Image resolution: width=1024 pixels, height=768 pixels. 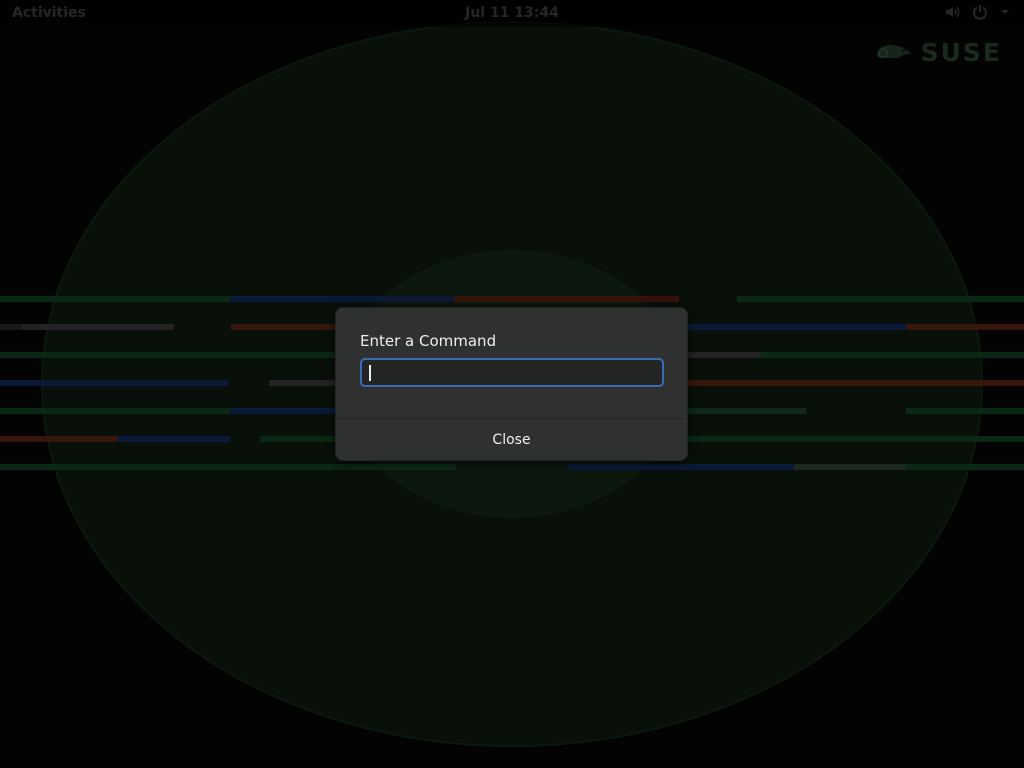 I want to click on run-command-dialog: Enter a Command Close, so click(x=511, y=384).